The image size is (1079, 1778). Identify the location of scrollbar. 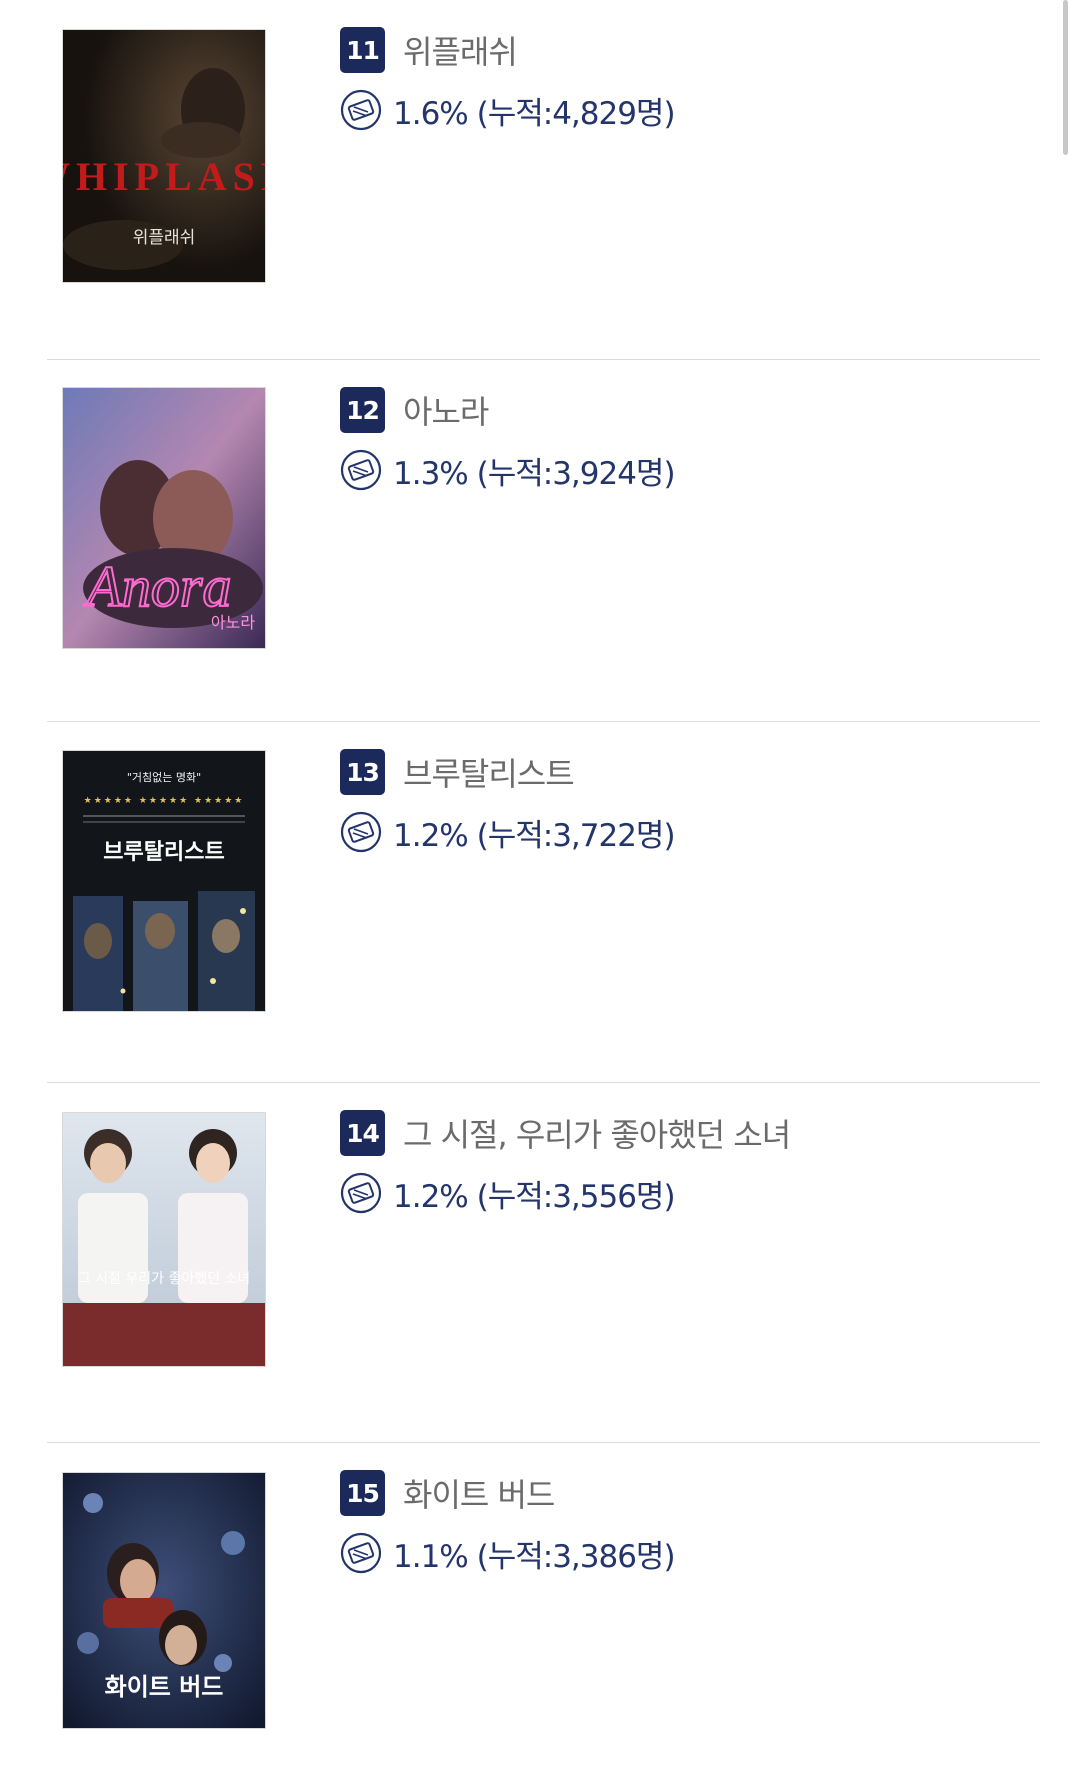
(1065, 77).